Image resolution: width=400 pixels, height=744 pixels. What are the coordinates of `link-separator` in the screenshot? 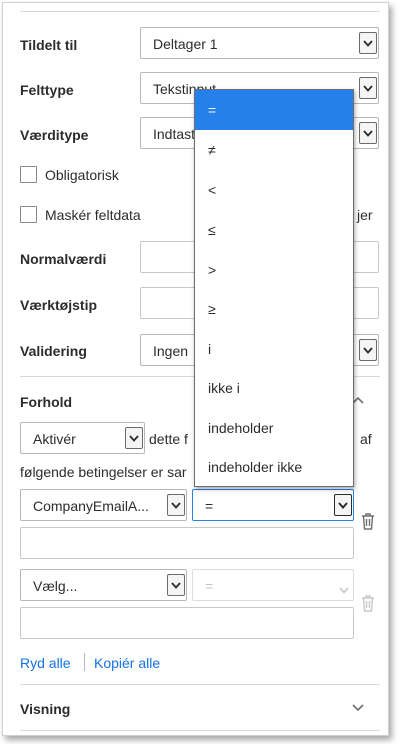 It's located at (84, 662).